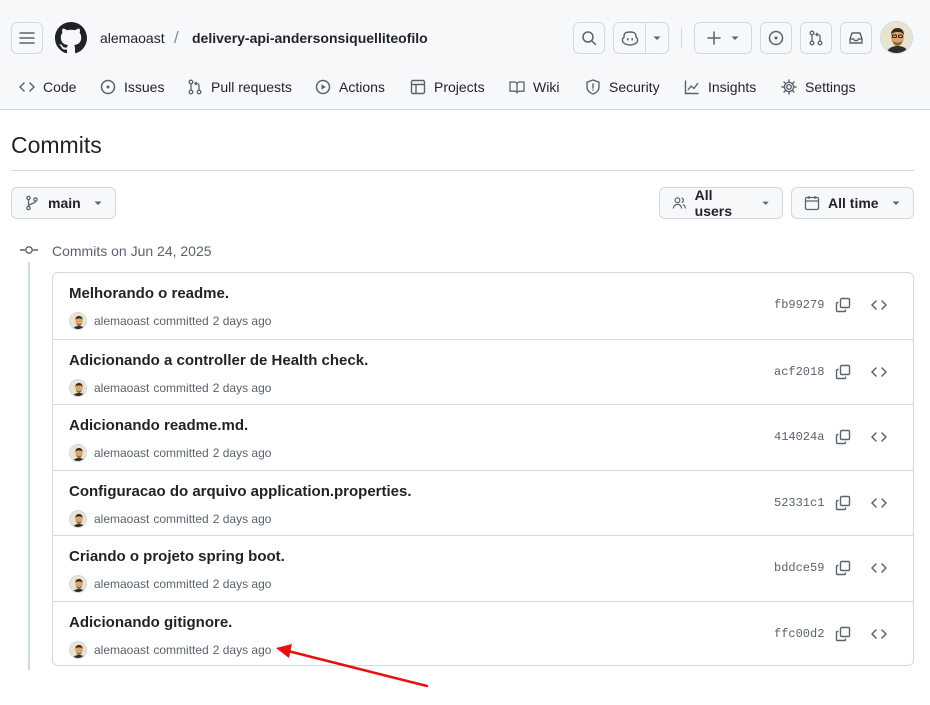 The width and height of the screenshot is (930, 705). What do you see at coordinates (418, 87) in the screenshot?
I see `table-icon` at bounding box center [418, 87].